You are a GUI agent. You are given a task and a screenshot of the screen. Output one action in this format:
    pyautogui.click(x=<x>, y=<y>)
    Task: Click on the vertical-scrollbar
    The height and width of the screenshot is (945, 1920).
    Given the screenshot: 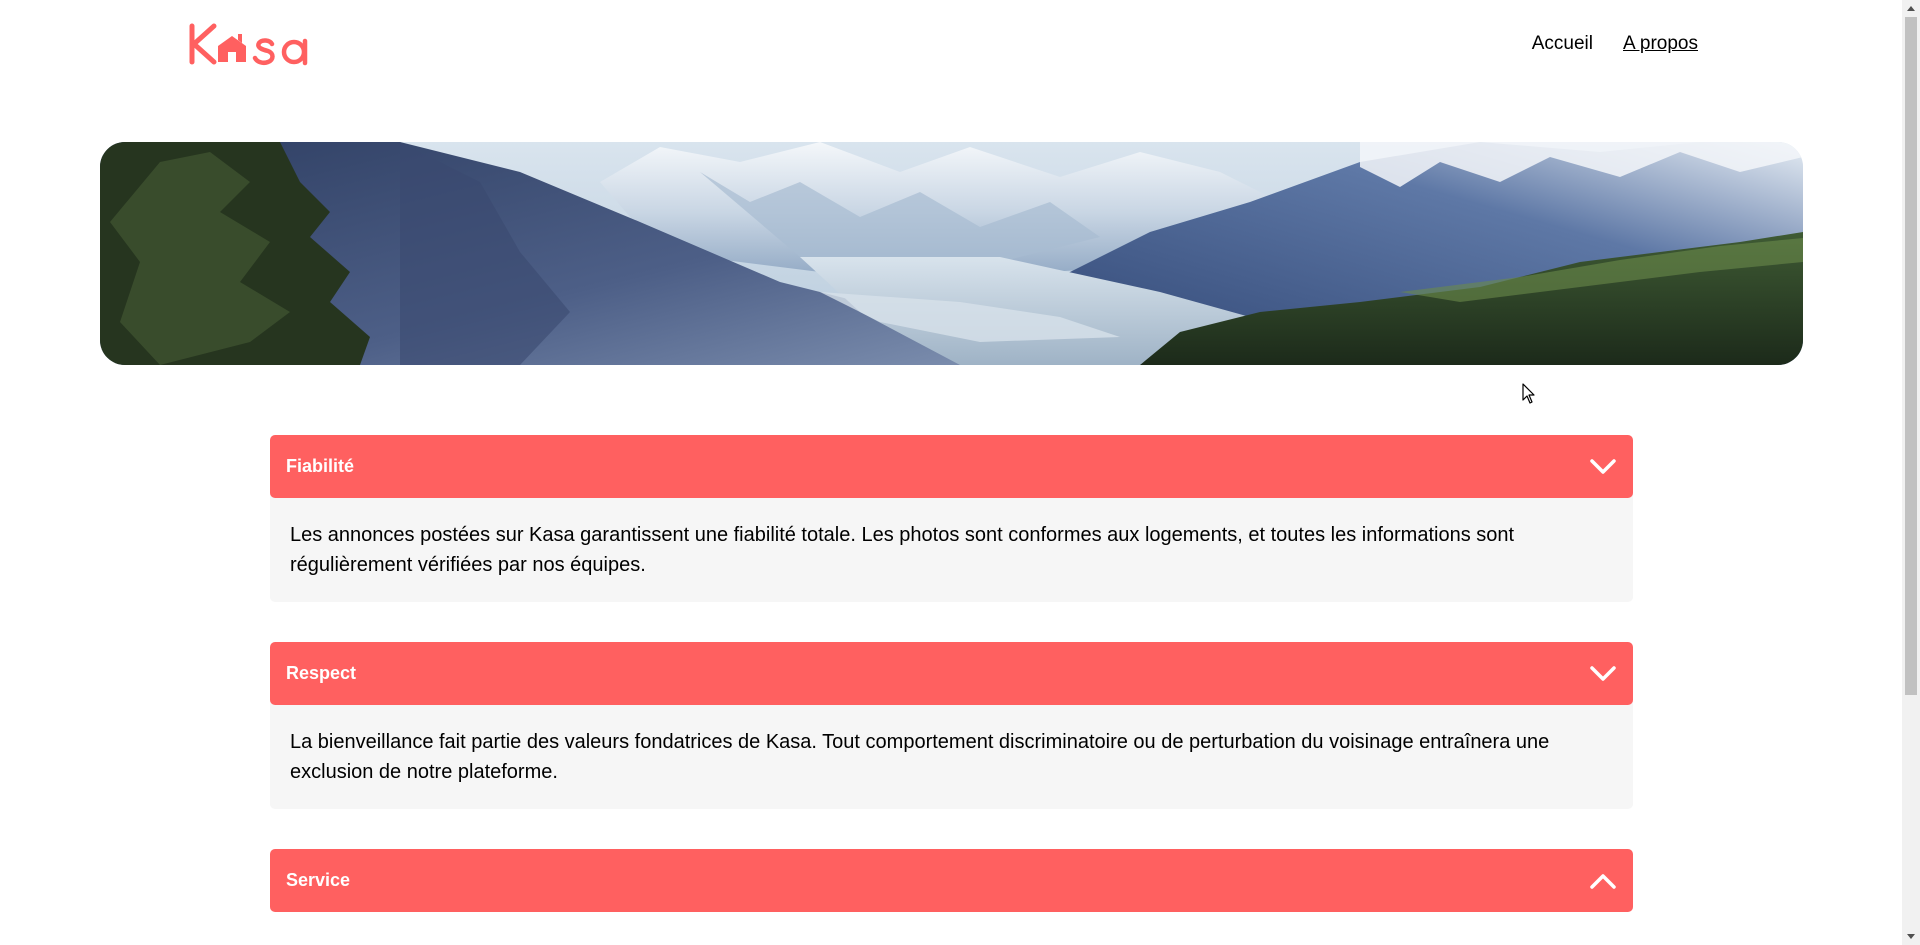 What is the action you would take?
    pyautogui.click(x=1911, y=472)
    